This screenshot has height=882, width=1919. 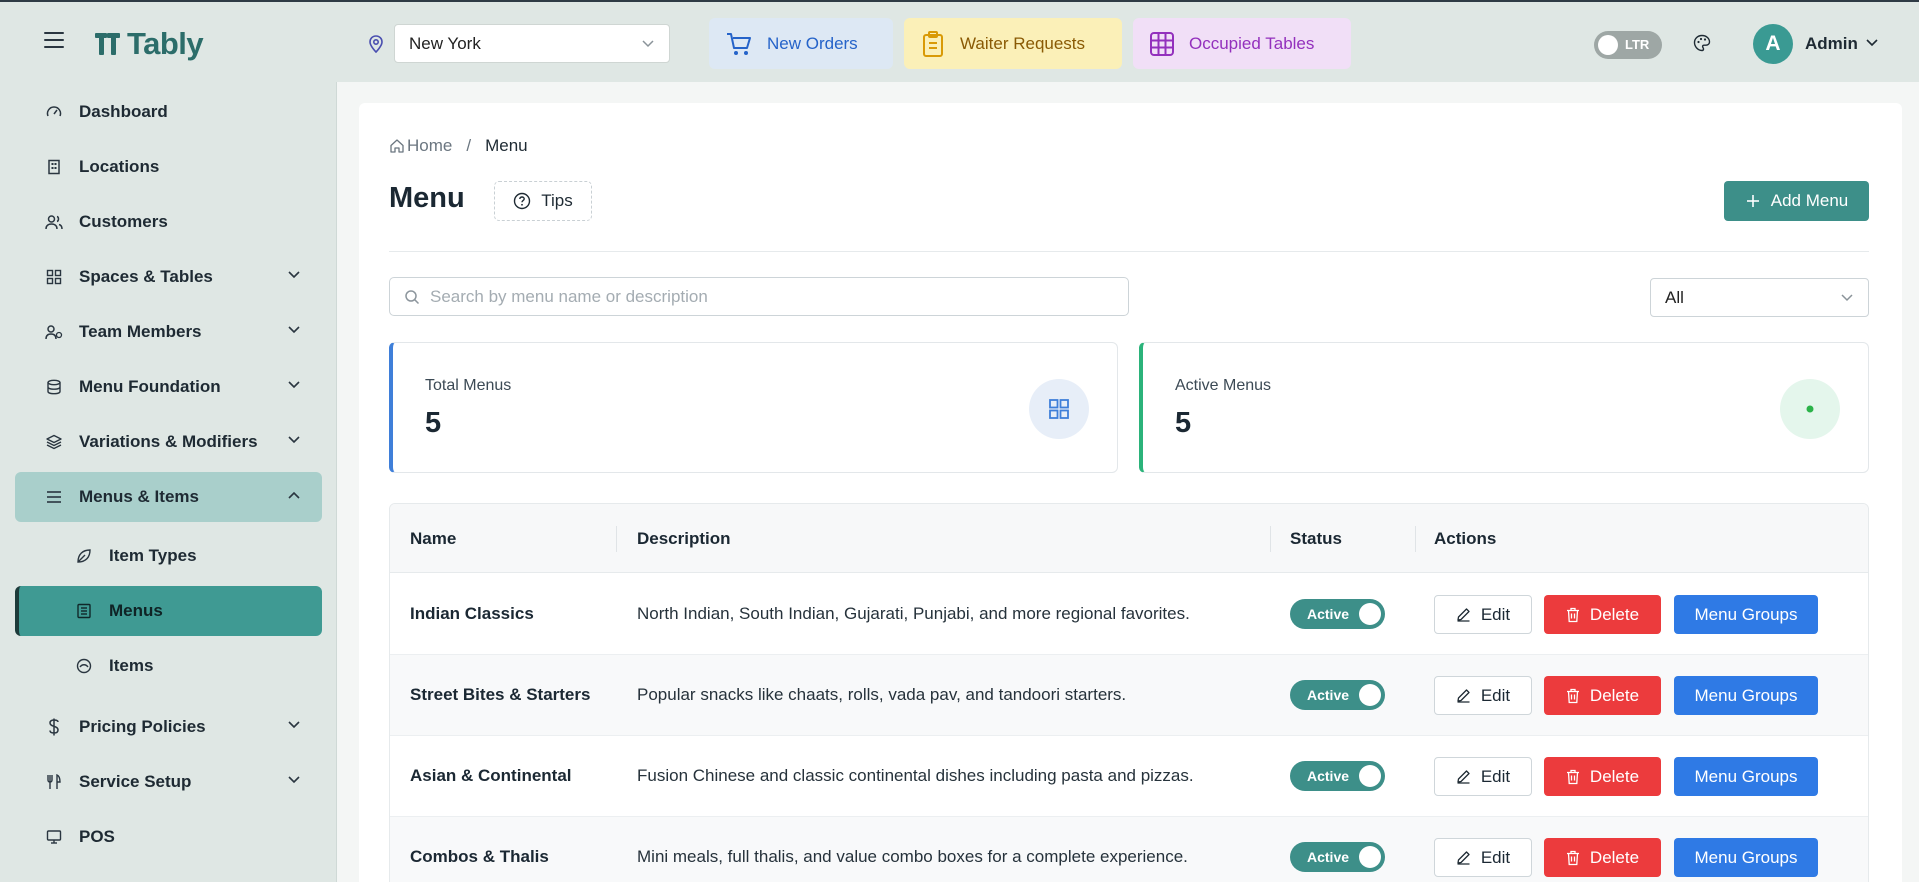 I want to click on total-menus-label: Total Menus, so click(x=468, y=385).